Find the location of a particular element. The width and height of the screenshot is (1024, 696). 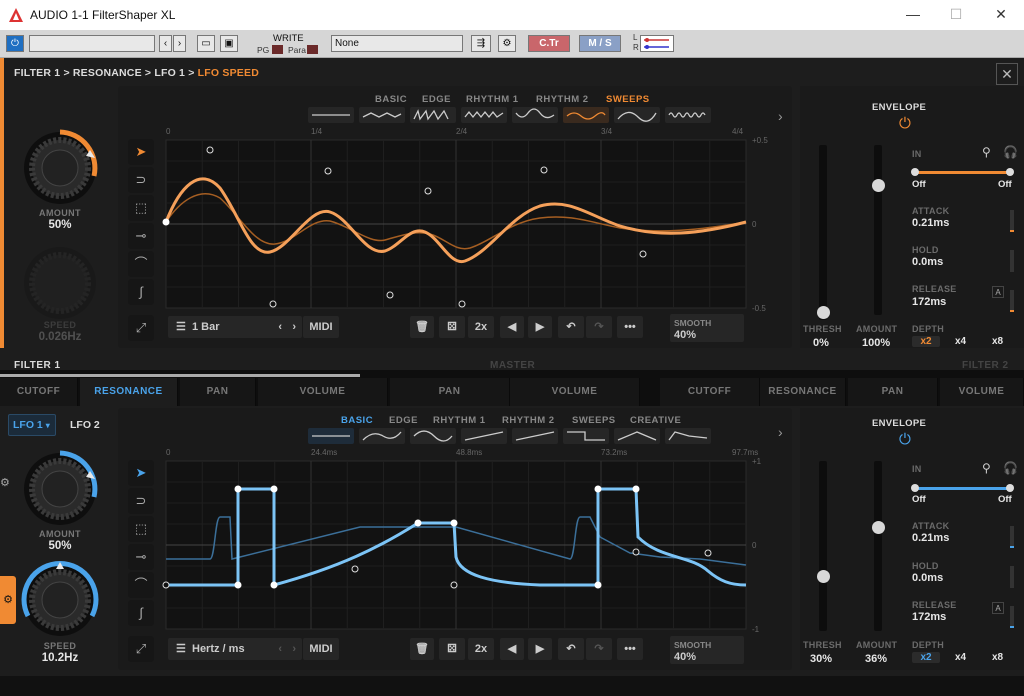

expand-right-icon: › is located at coordinates (780, 116).